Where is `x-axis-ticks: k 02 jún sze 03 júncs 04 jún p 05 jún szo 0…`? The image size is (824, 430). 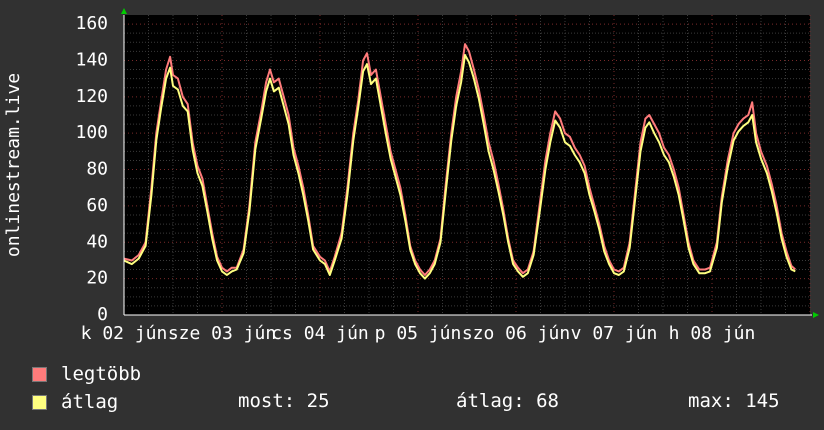 x-axis-ticks: k 02 jún sze 03 júncs 04 jún p 05 jún szo 0… is located at coordinates (418, 333).